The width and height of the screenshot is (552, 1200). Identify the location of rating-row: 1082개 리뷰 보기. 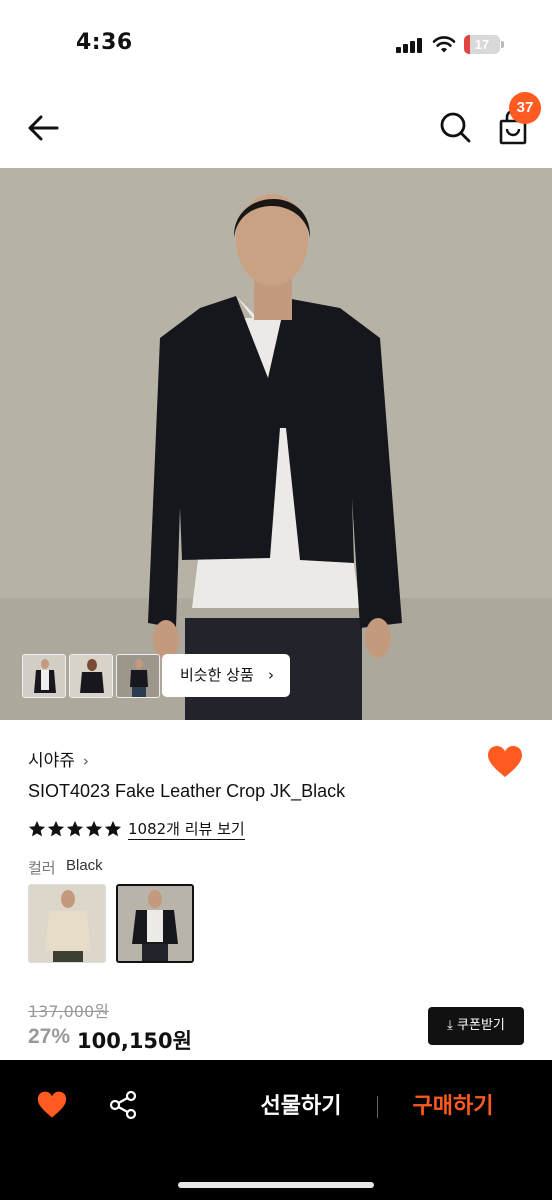
(136, 829).